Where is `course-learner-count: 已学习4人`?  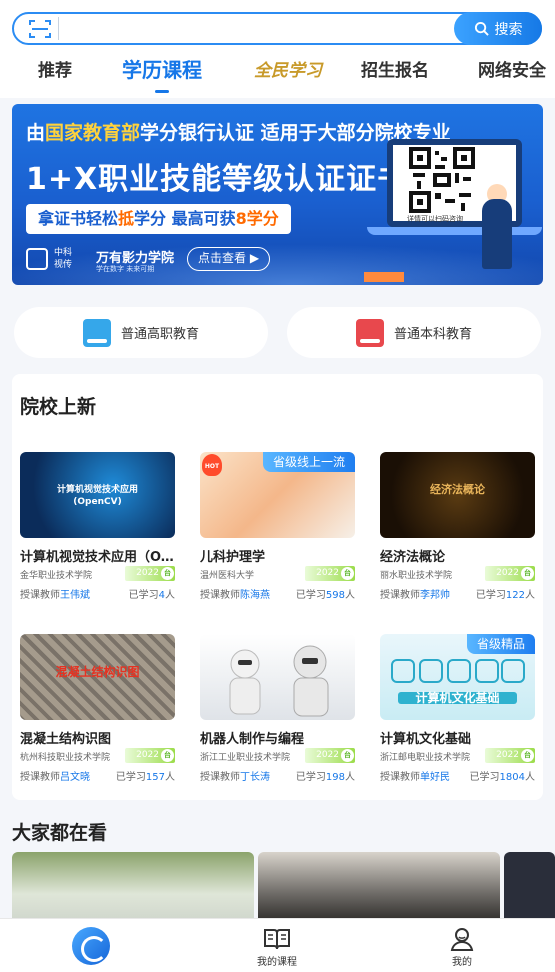
course-learner-count: 已学习4人 is located at coordinates (151, 595).